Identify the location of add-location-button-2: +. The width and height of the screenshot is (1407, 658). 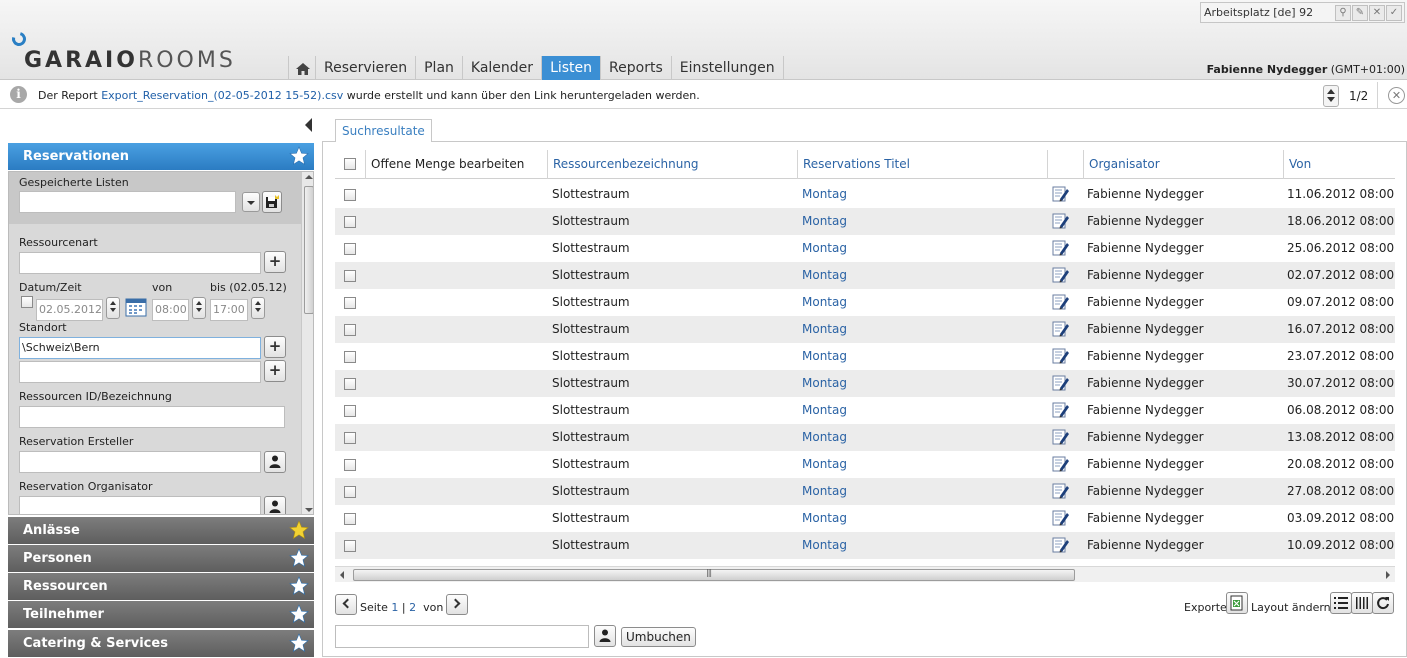
(275, 371).